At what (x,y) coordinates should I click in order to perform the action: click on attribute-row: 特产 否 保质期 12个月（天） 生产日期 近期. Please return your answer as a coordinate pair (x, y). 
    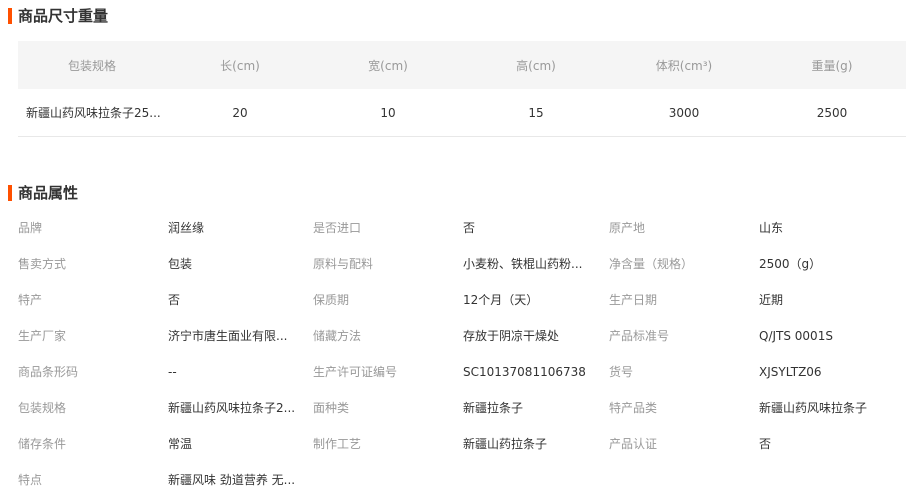
    Looking at the image, I should click on (468, 300).